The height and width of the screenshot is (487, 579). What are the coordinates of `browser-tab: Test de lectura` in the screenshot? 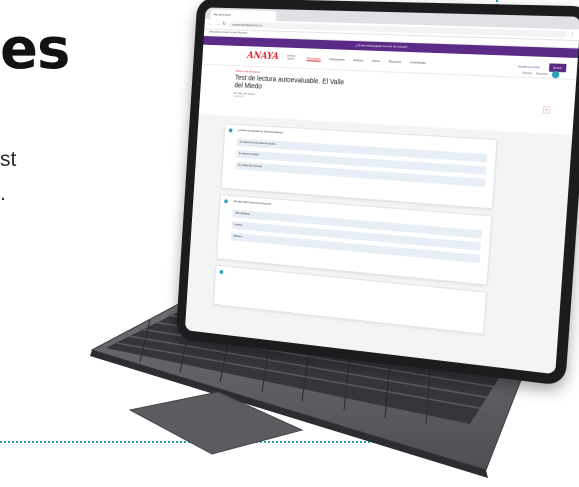 It's located at (243, 15).